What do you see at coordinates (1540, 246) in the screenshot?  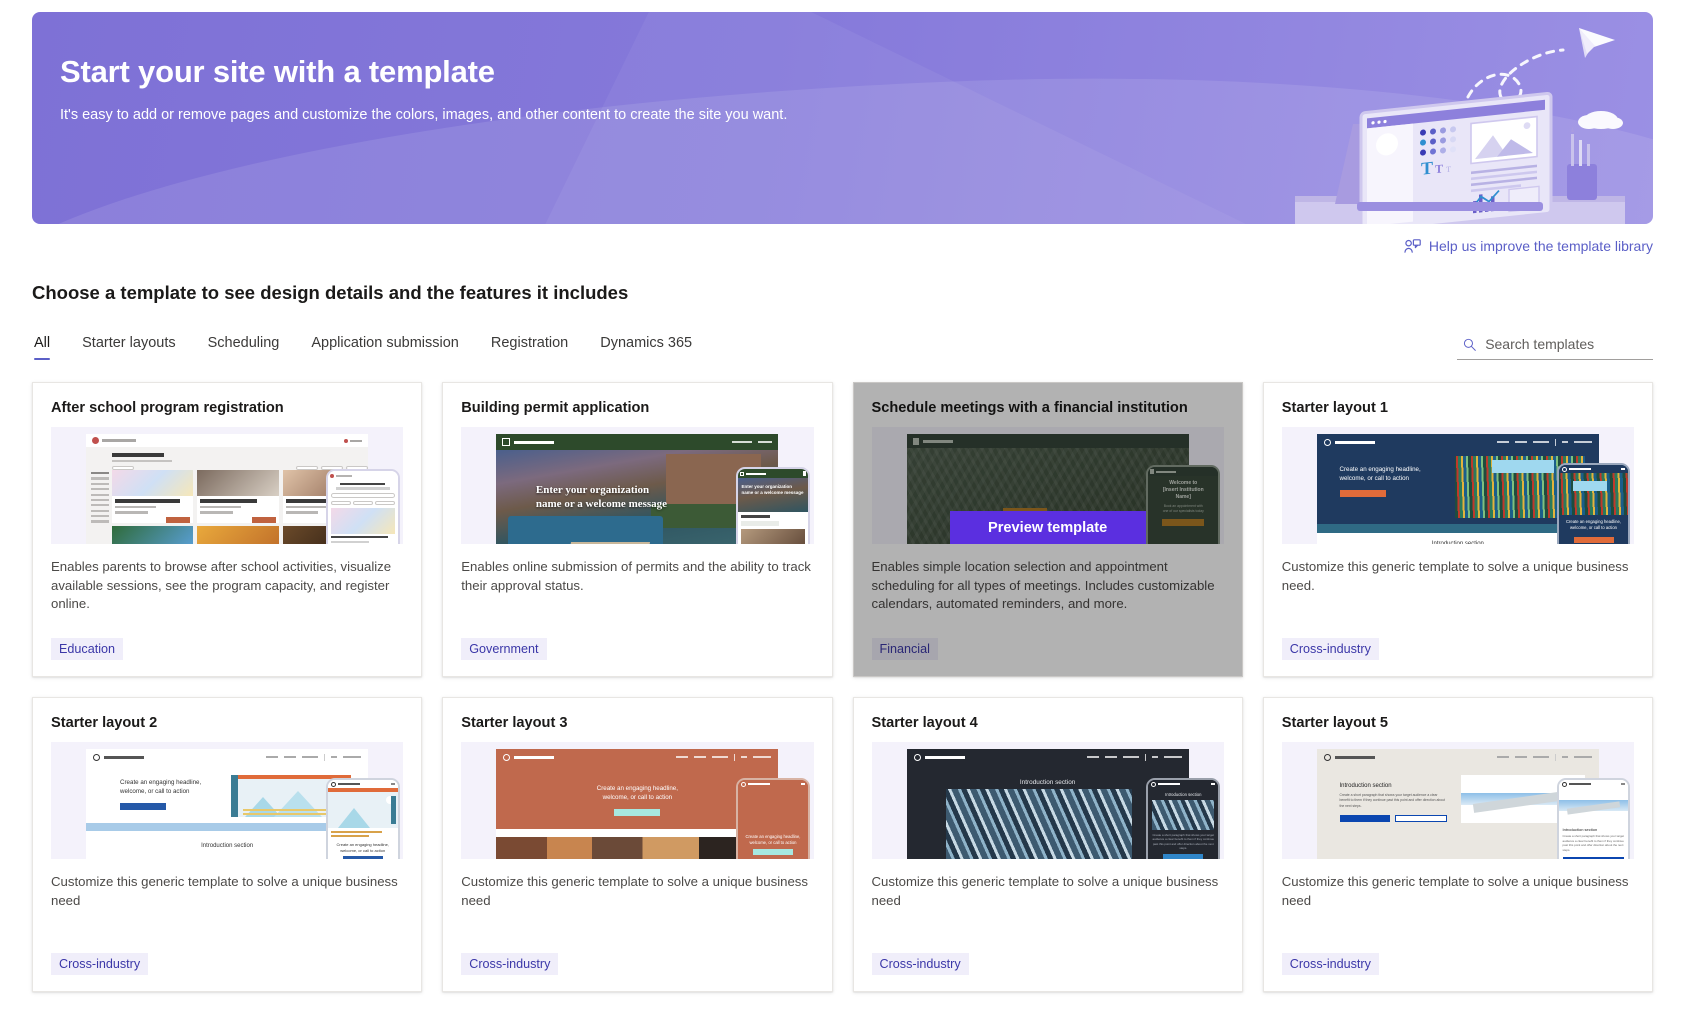 I see `help-link-label: Help us improve the template library` at bounding box center [1540, 246].